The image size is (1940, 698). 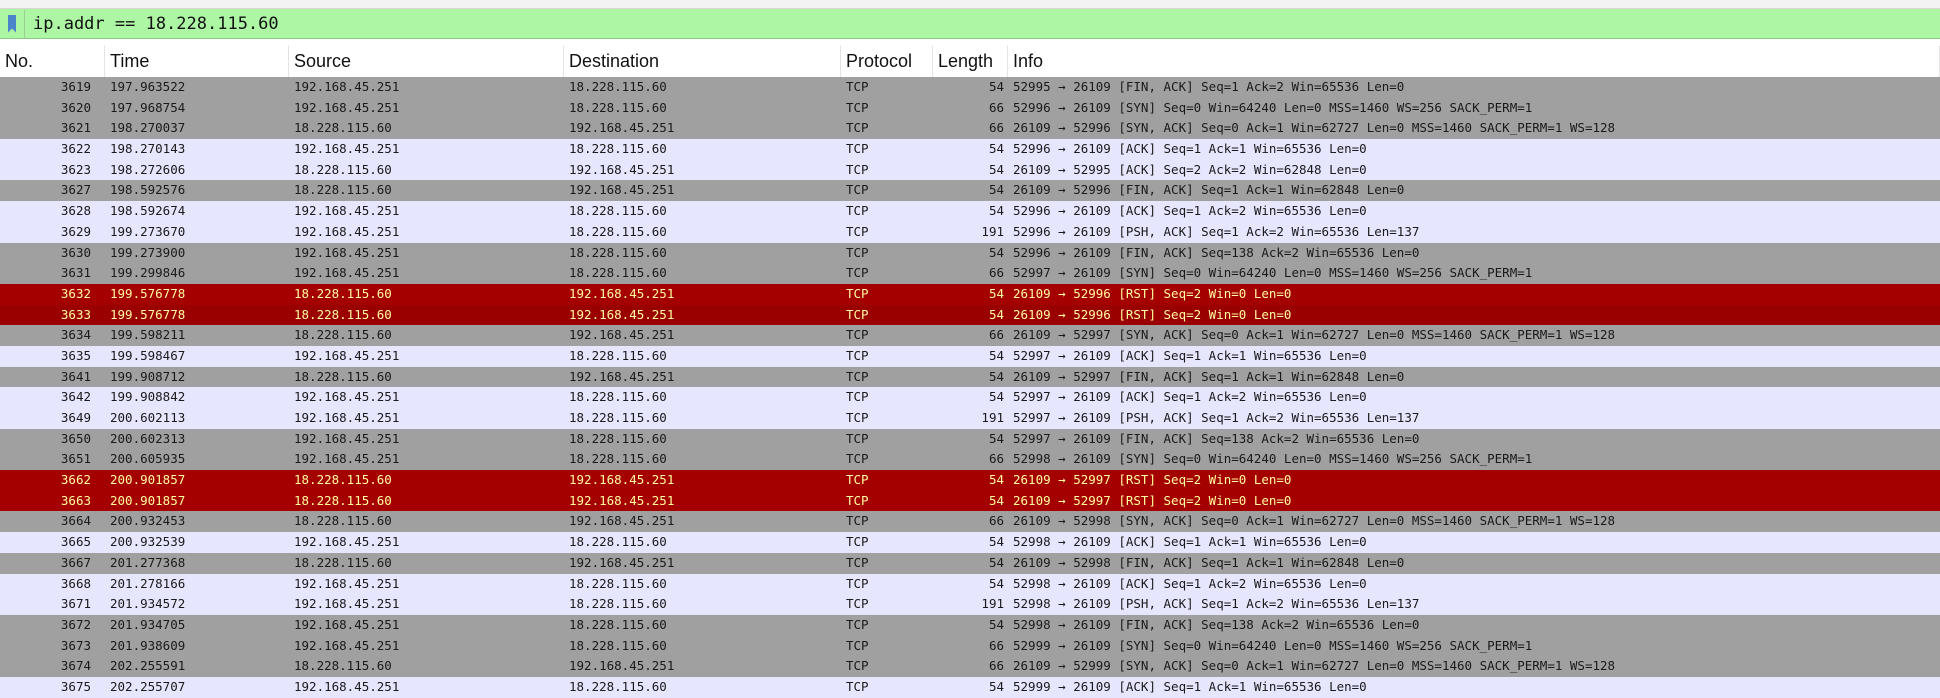 What do you see at coordinates (1152, 500) in the screenshot?
I see `packet-info: 26109 → 52997 [RST] Seq=2 Win=0 Len=0` at bounding box center [1152, 500].